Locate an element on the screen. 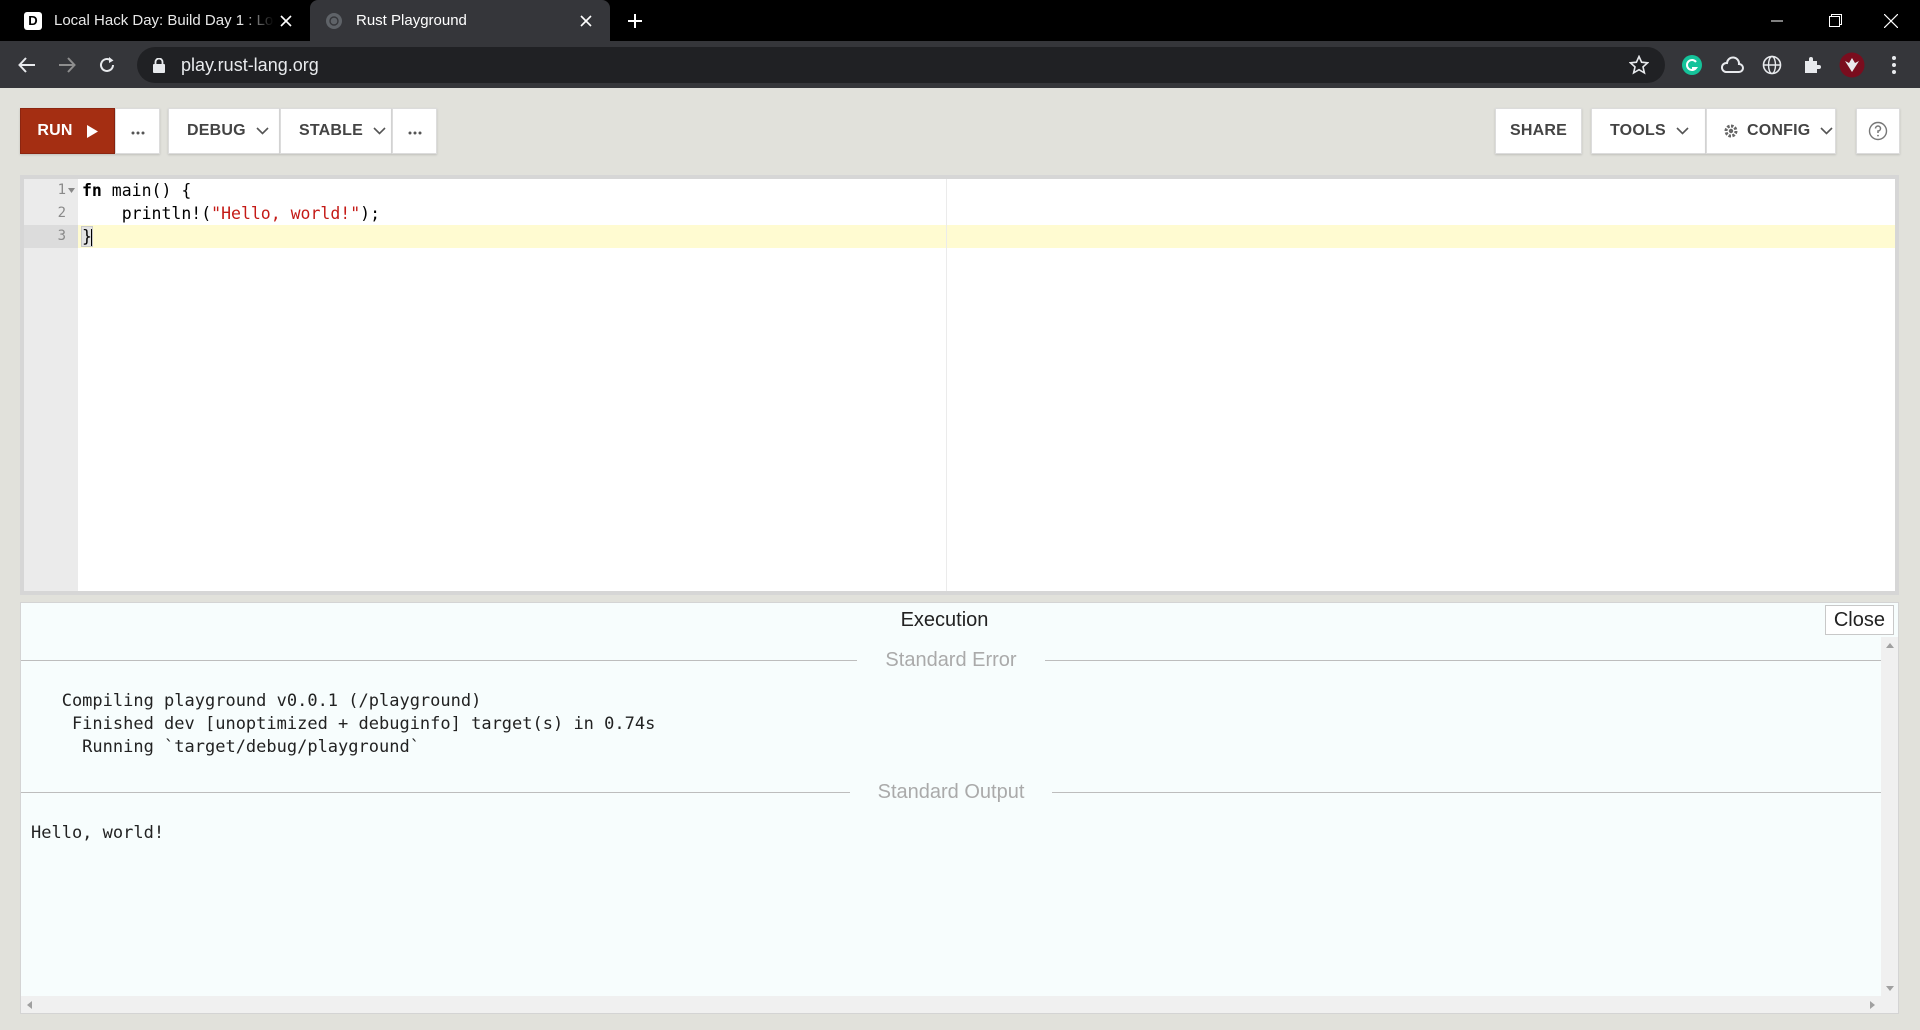 The image size is (1920, 1030). fold-arrow-icon is located at coordinates (73, 190).